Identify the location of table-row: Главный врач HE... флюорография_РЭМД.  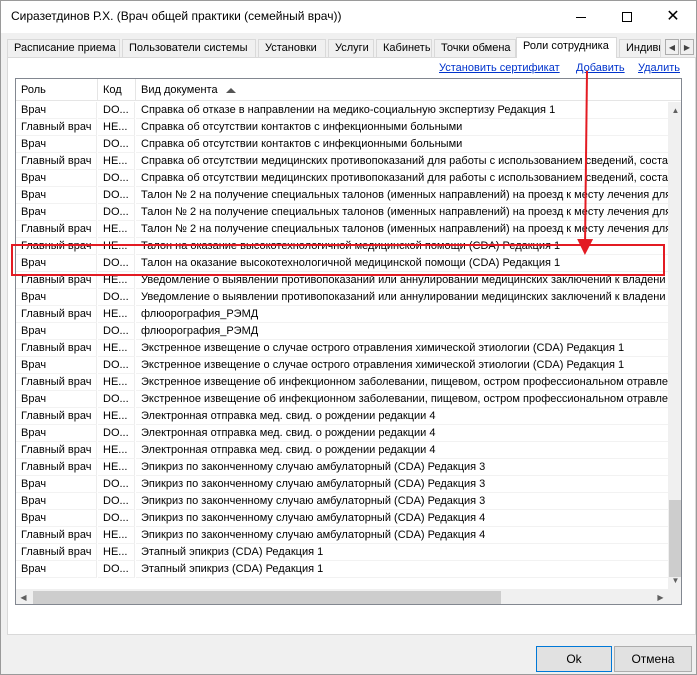
(348, 314).